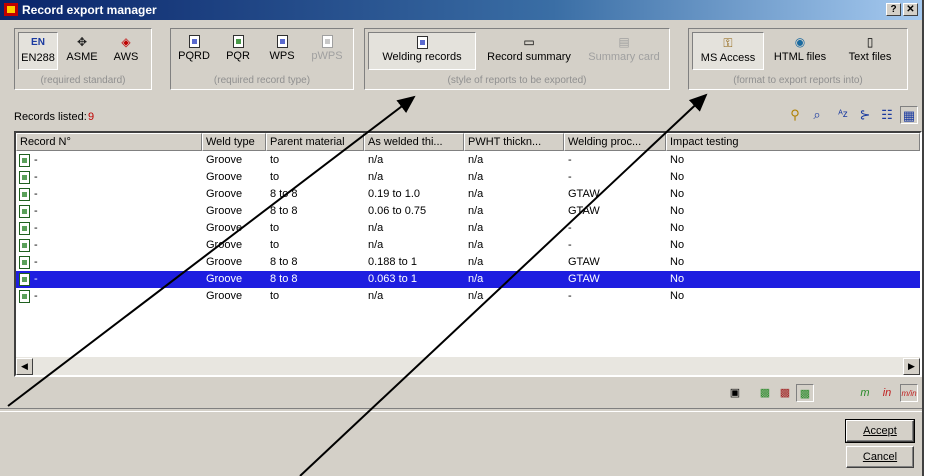 The image size is (940, 476). Describe the element at coordinates (126, 51) in the screenshot. I see `standard-aws-button: ◈ AWS` at that location.